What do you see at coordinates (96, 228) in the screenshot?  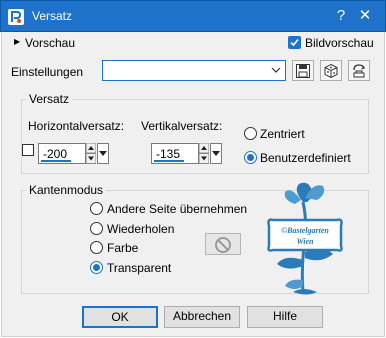 I see `repeat-radio` at bounding box center [96, 228].